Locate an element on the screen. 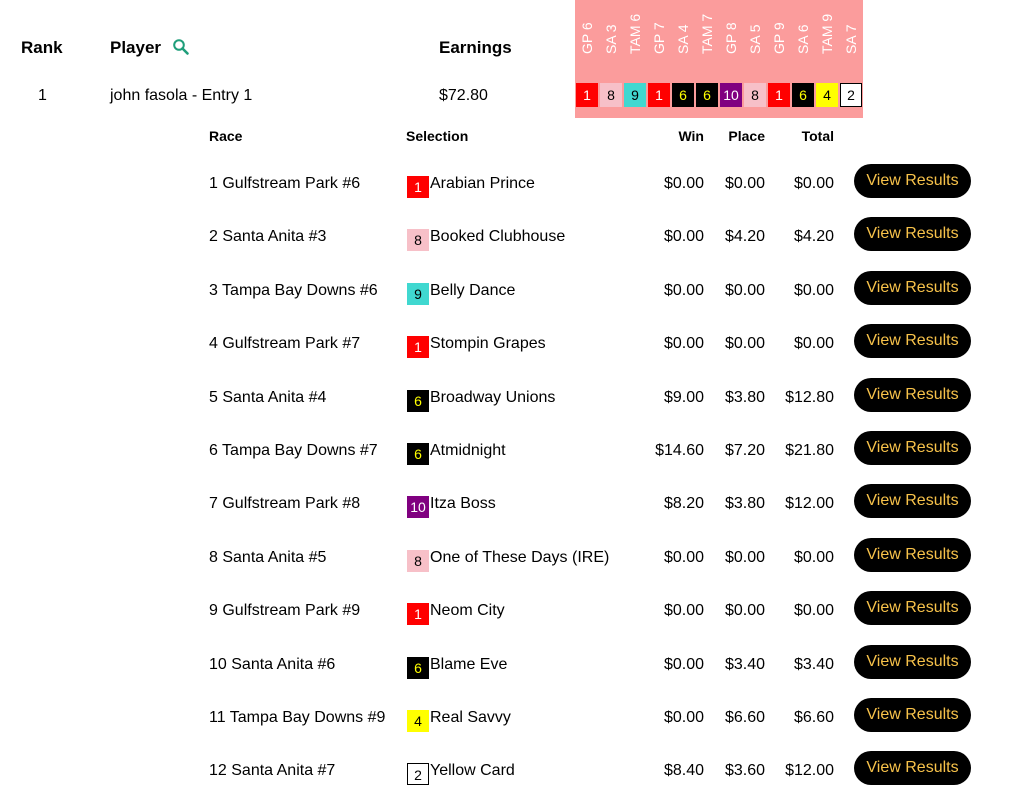 The width and height of the screenshot is (1024, 788). horse-name: One of These Days (IRE) is located at coordinates (520, 557).